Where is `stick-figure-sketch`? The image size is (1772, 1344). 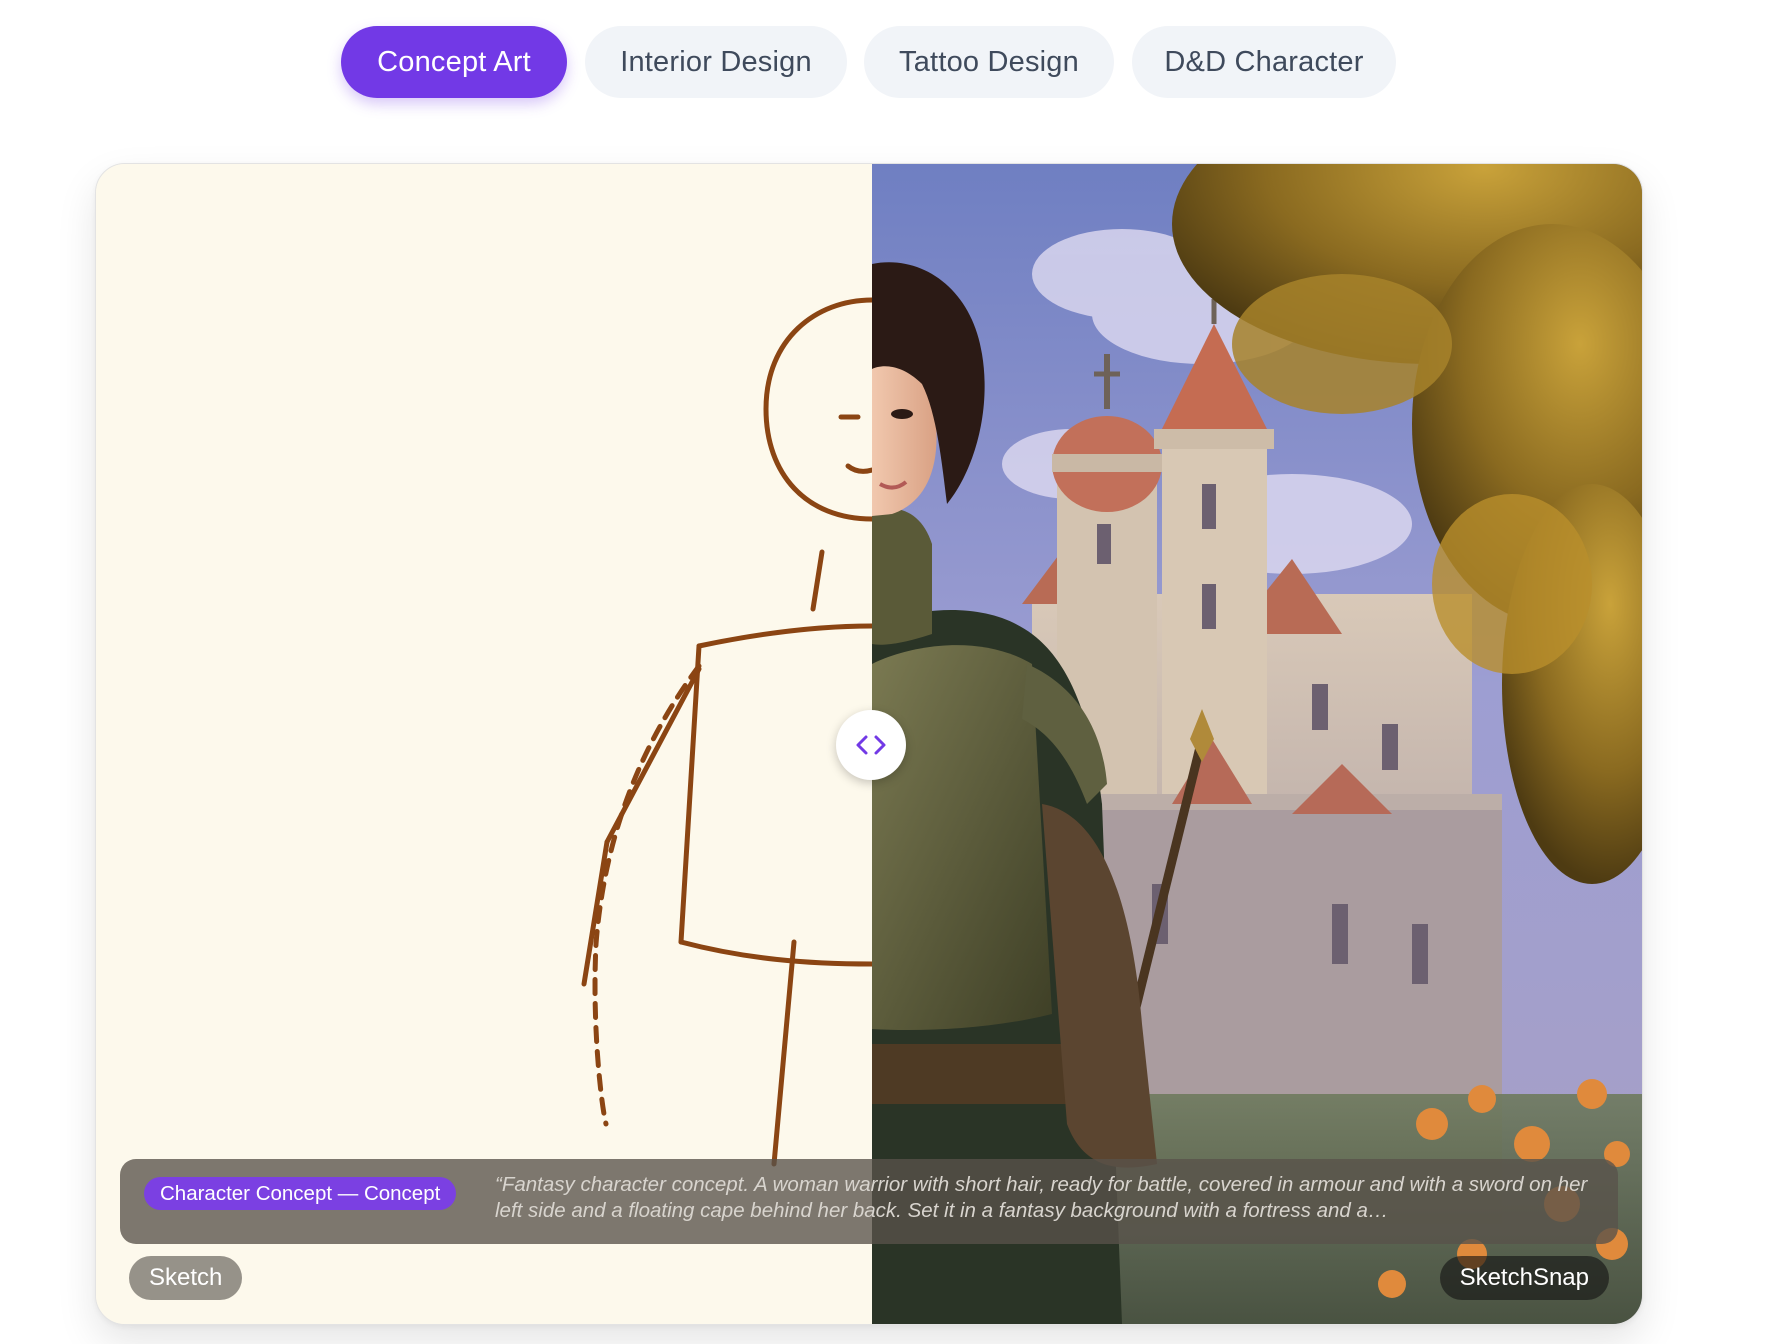 stick-figure-sketch is located at coordinates (726, 732).